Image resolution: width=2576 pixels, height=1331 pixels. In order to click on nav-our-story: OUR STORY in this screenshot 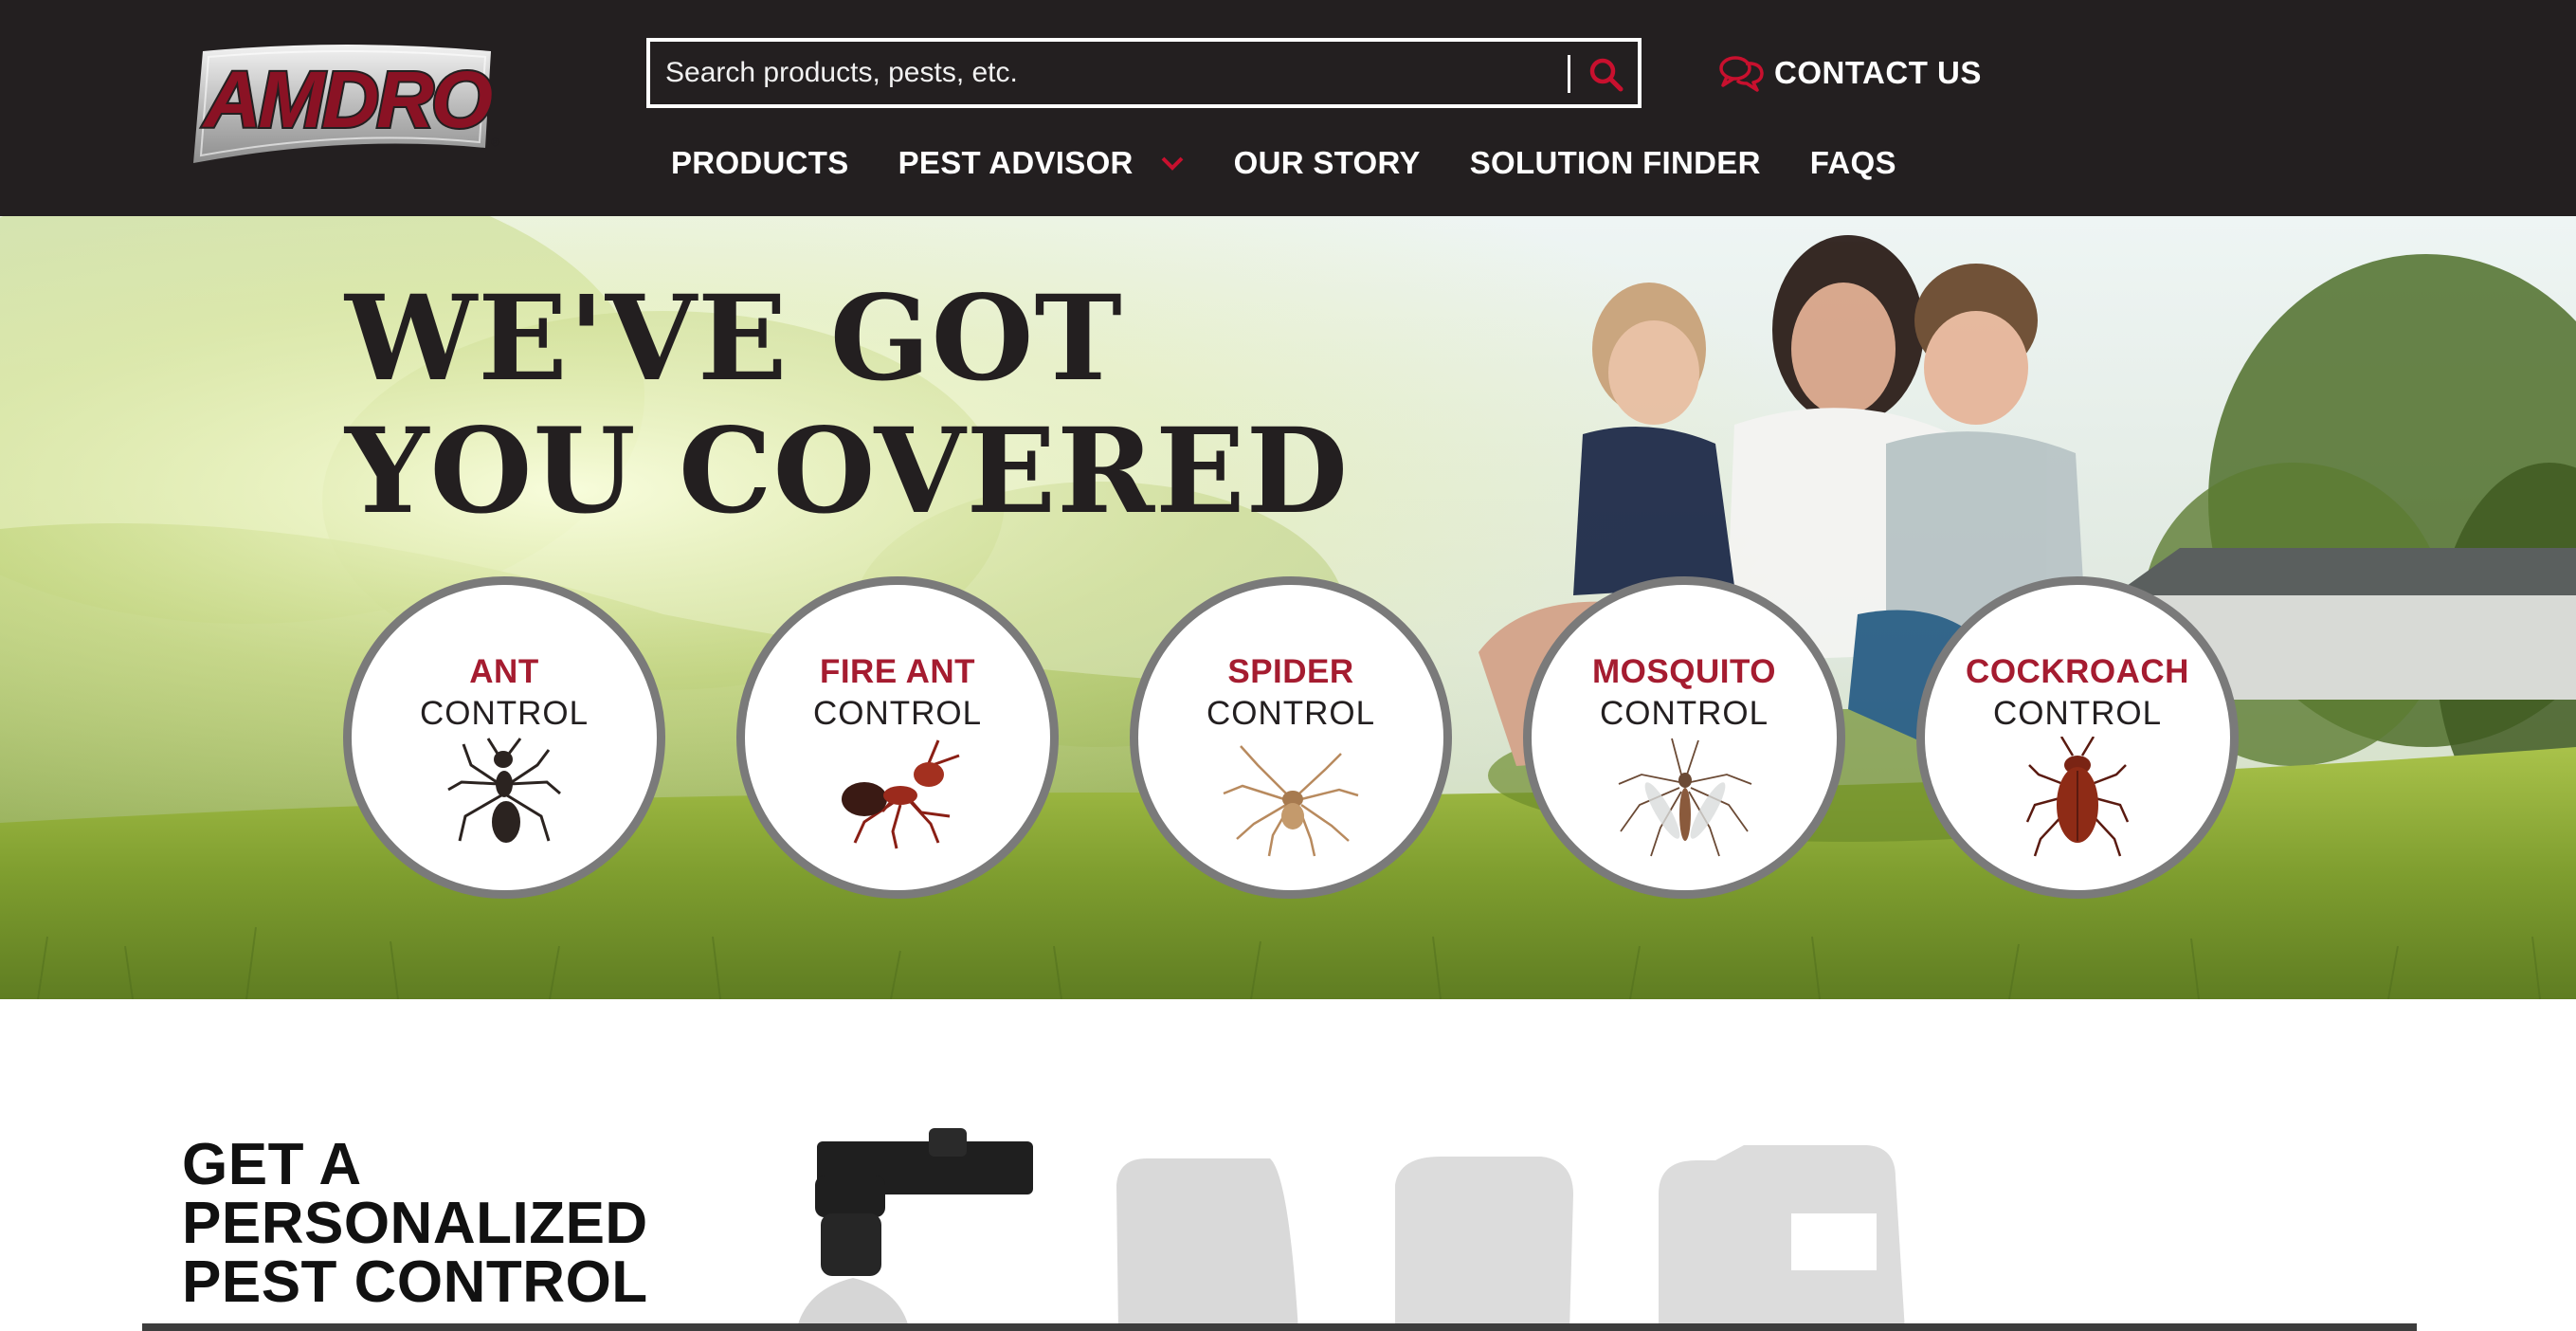, I will do `click(1327, 163)`.